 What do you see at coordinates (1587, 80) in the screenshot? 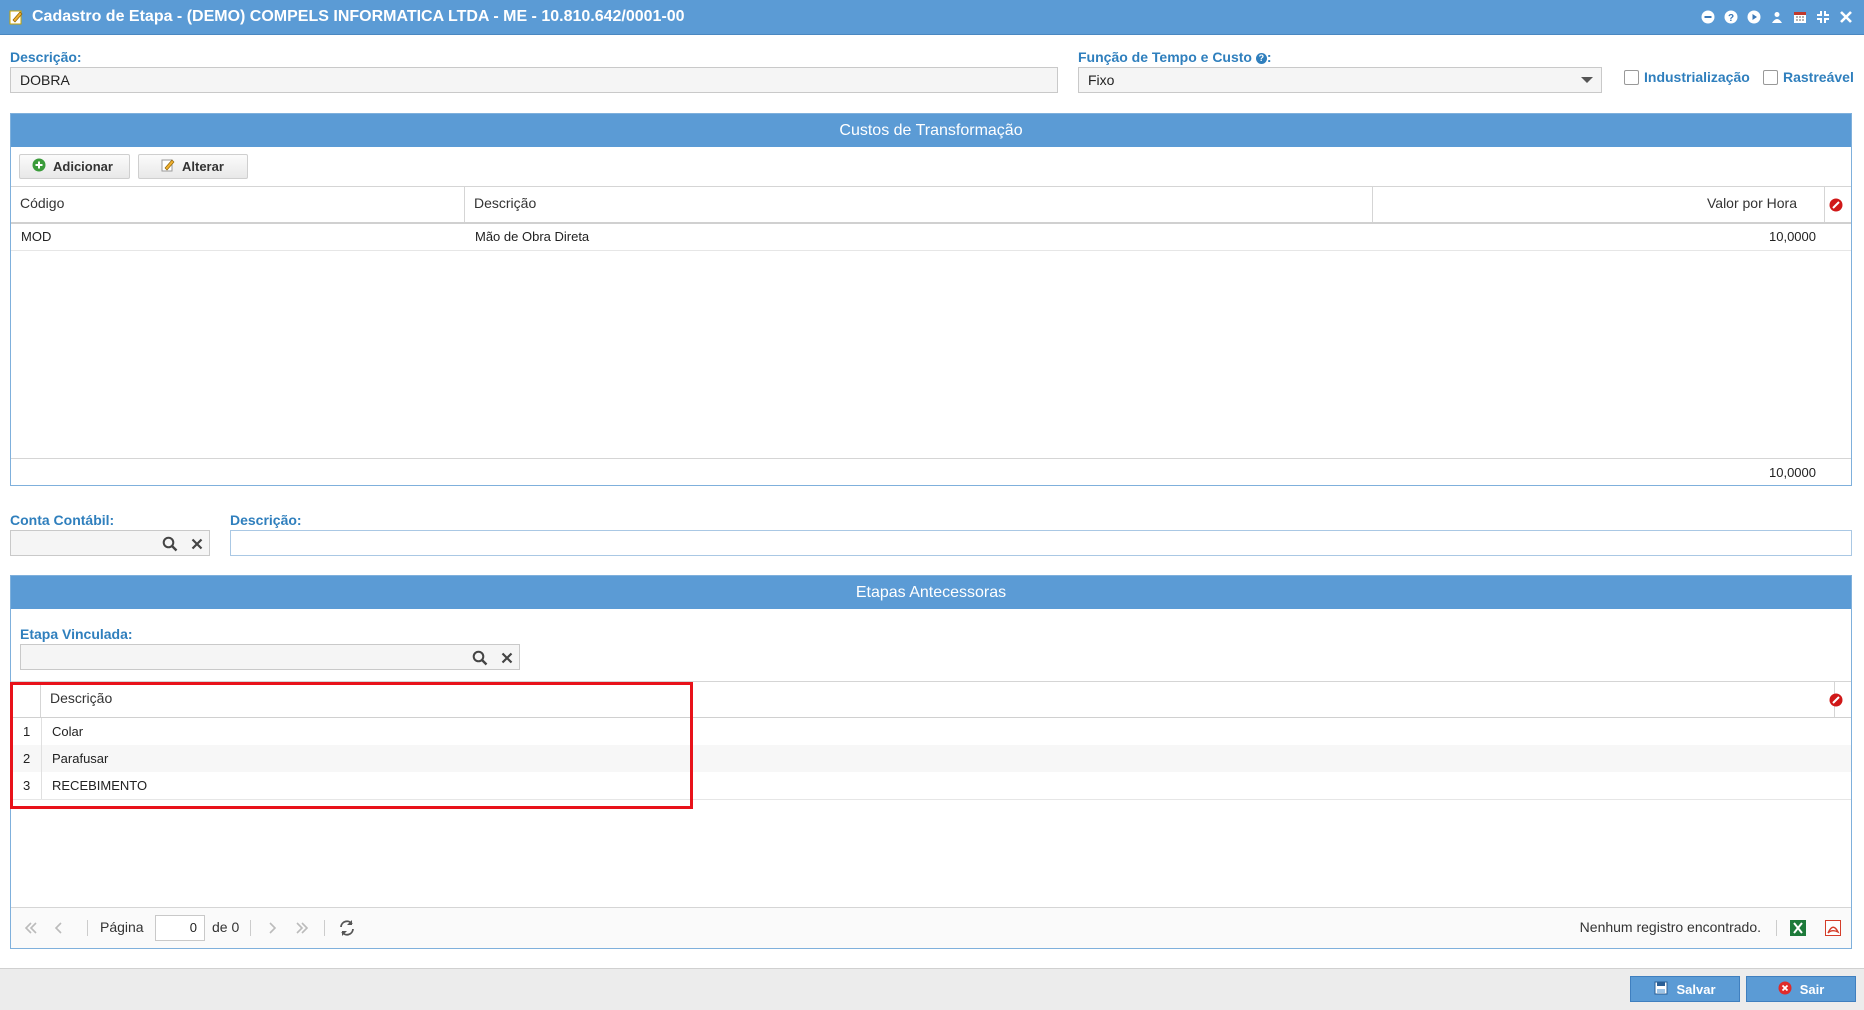
I see `chevron-down-icon` at bounding box center [1587, 80].